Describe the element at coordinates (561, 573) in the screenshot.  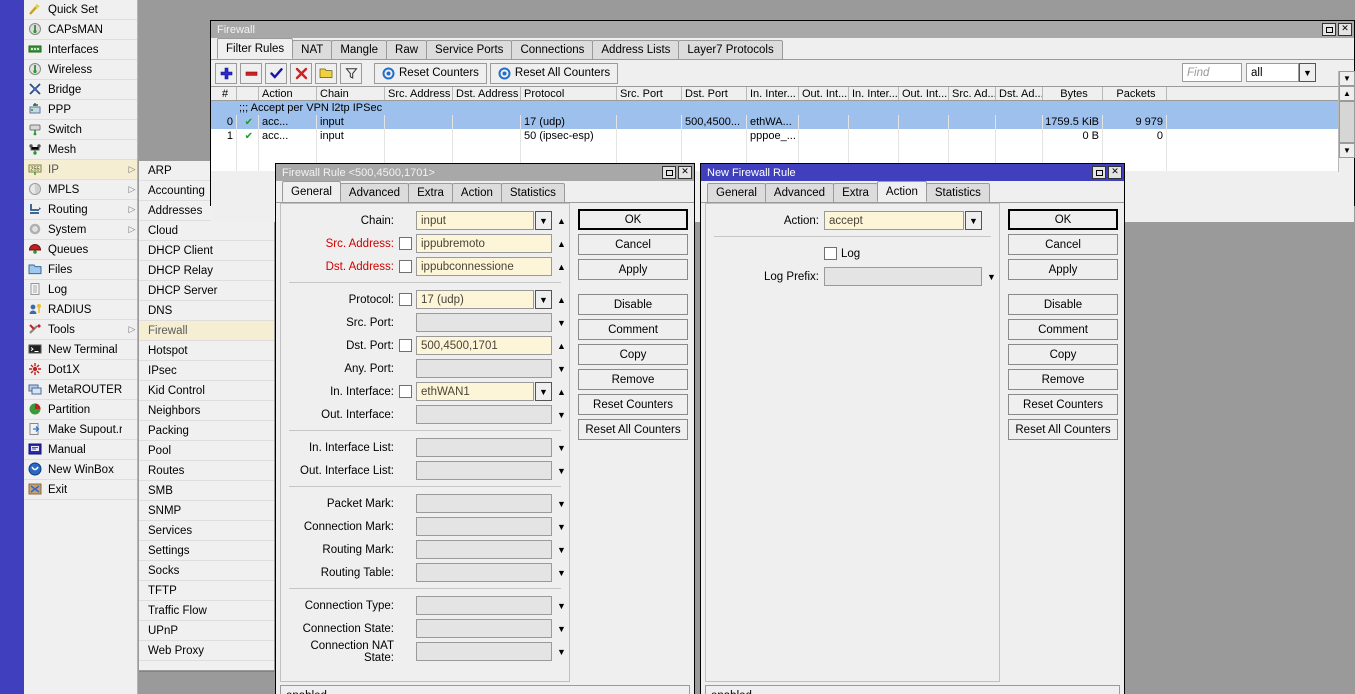
I see `routing-table-expand-icon: ▼` at that location.